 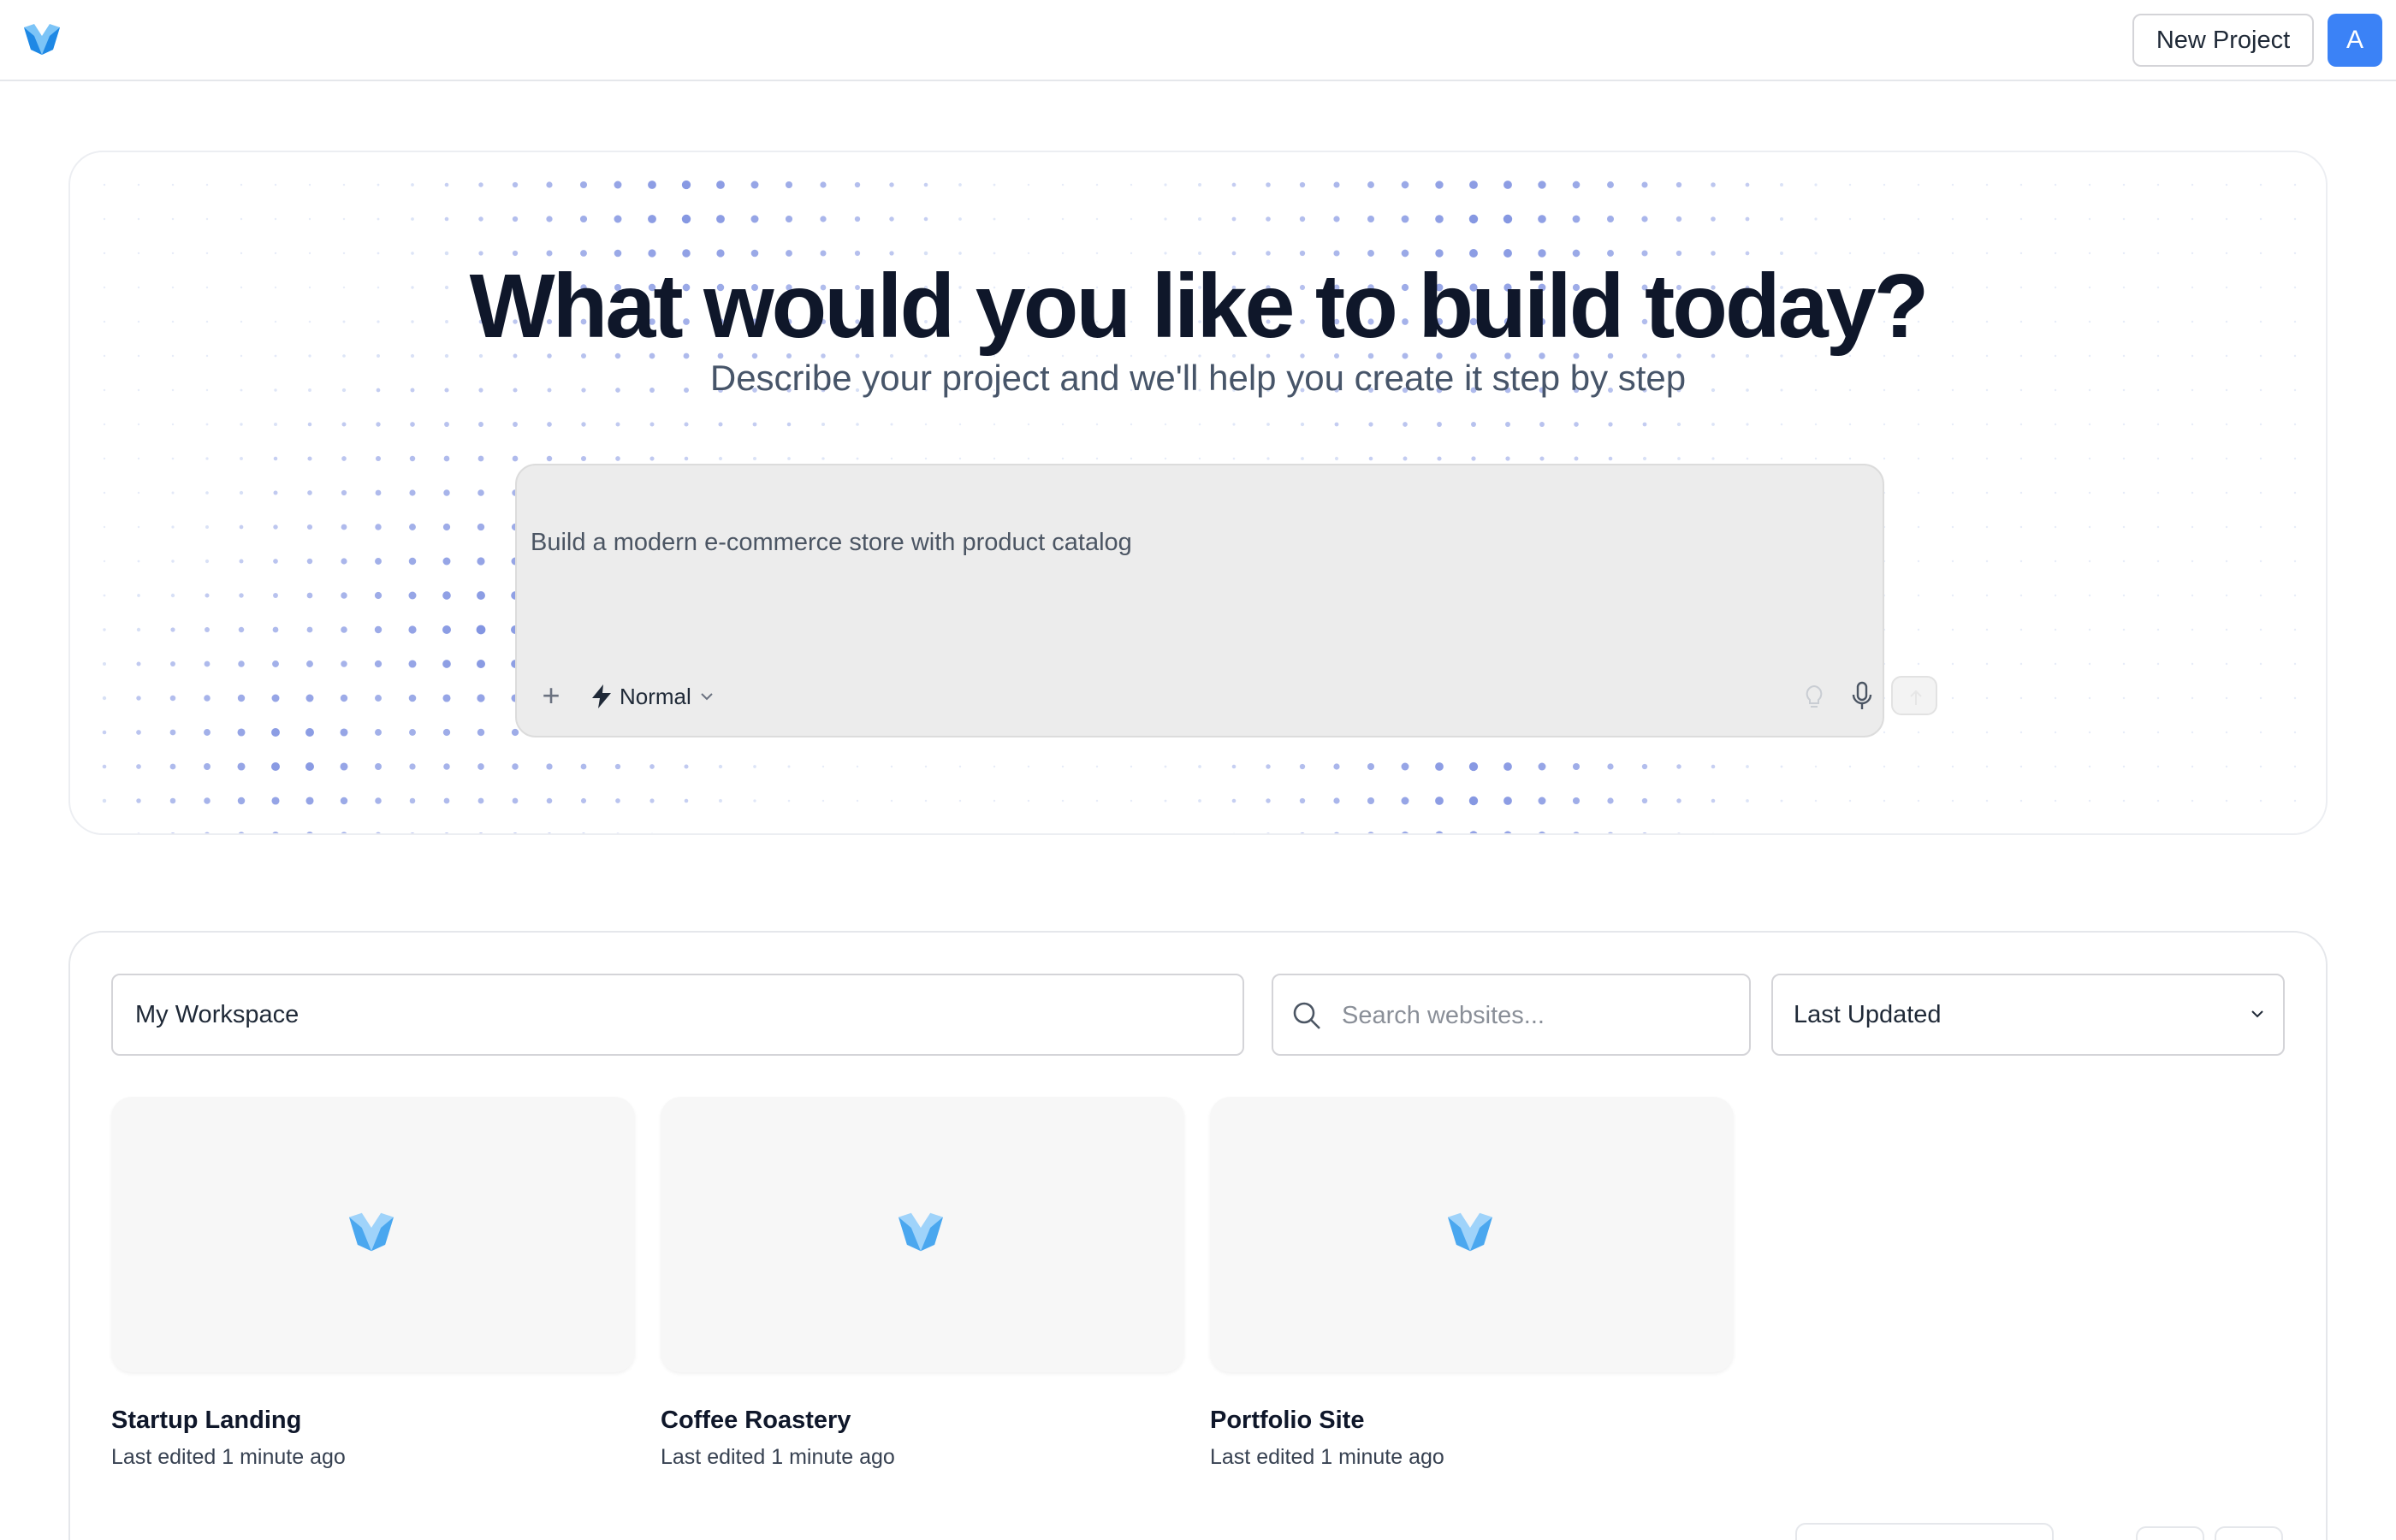 I want to click on pagination-next-button, so click(x=2249, y=1533).